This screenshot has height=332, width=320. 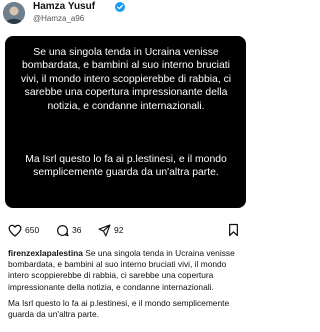 What do you see at coordinates (23, 230) in the screenshot?
I see `like-button: 650` at bounding box center [23, 230].